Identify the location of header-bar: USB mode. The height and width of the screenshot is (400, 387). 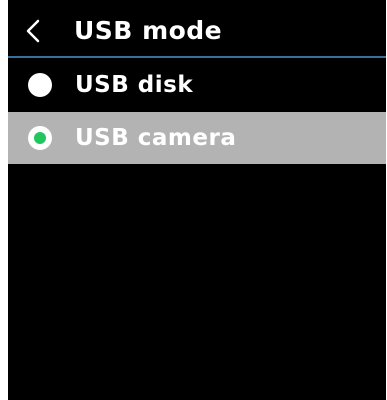
(197, 29).